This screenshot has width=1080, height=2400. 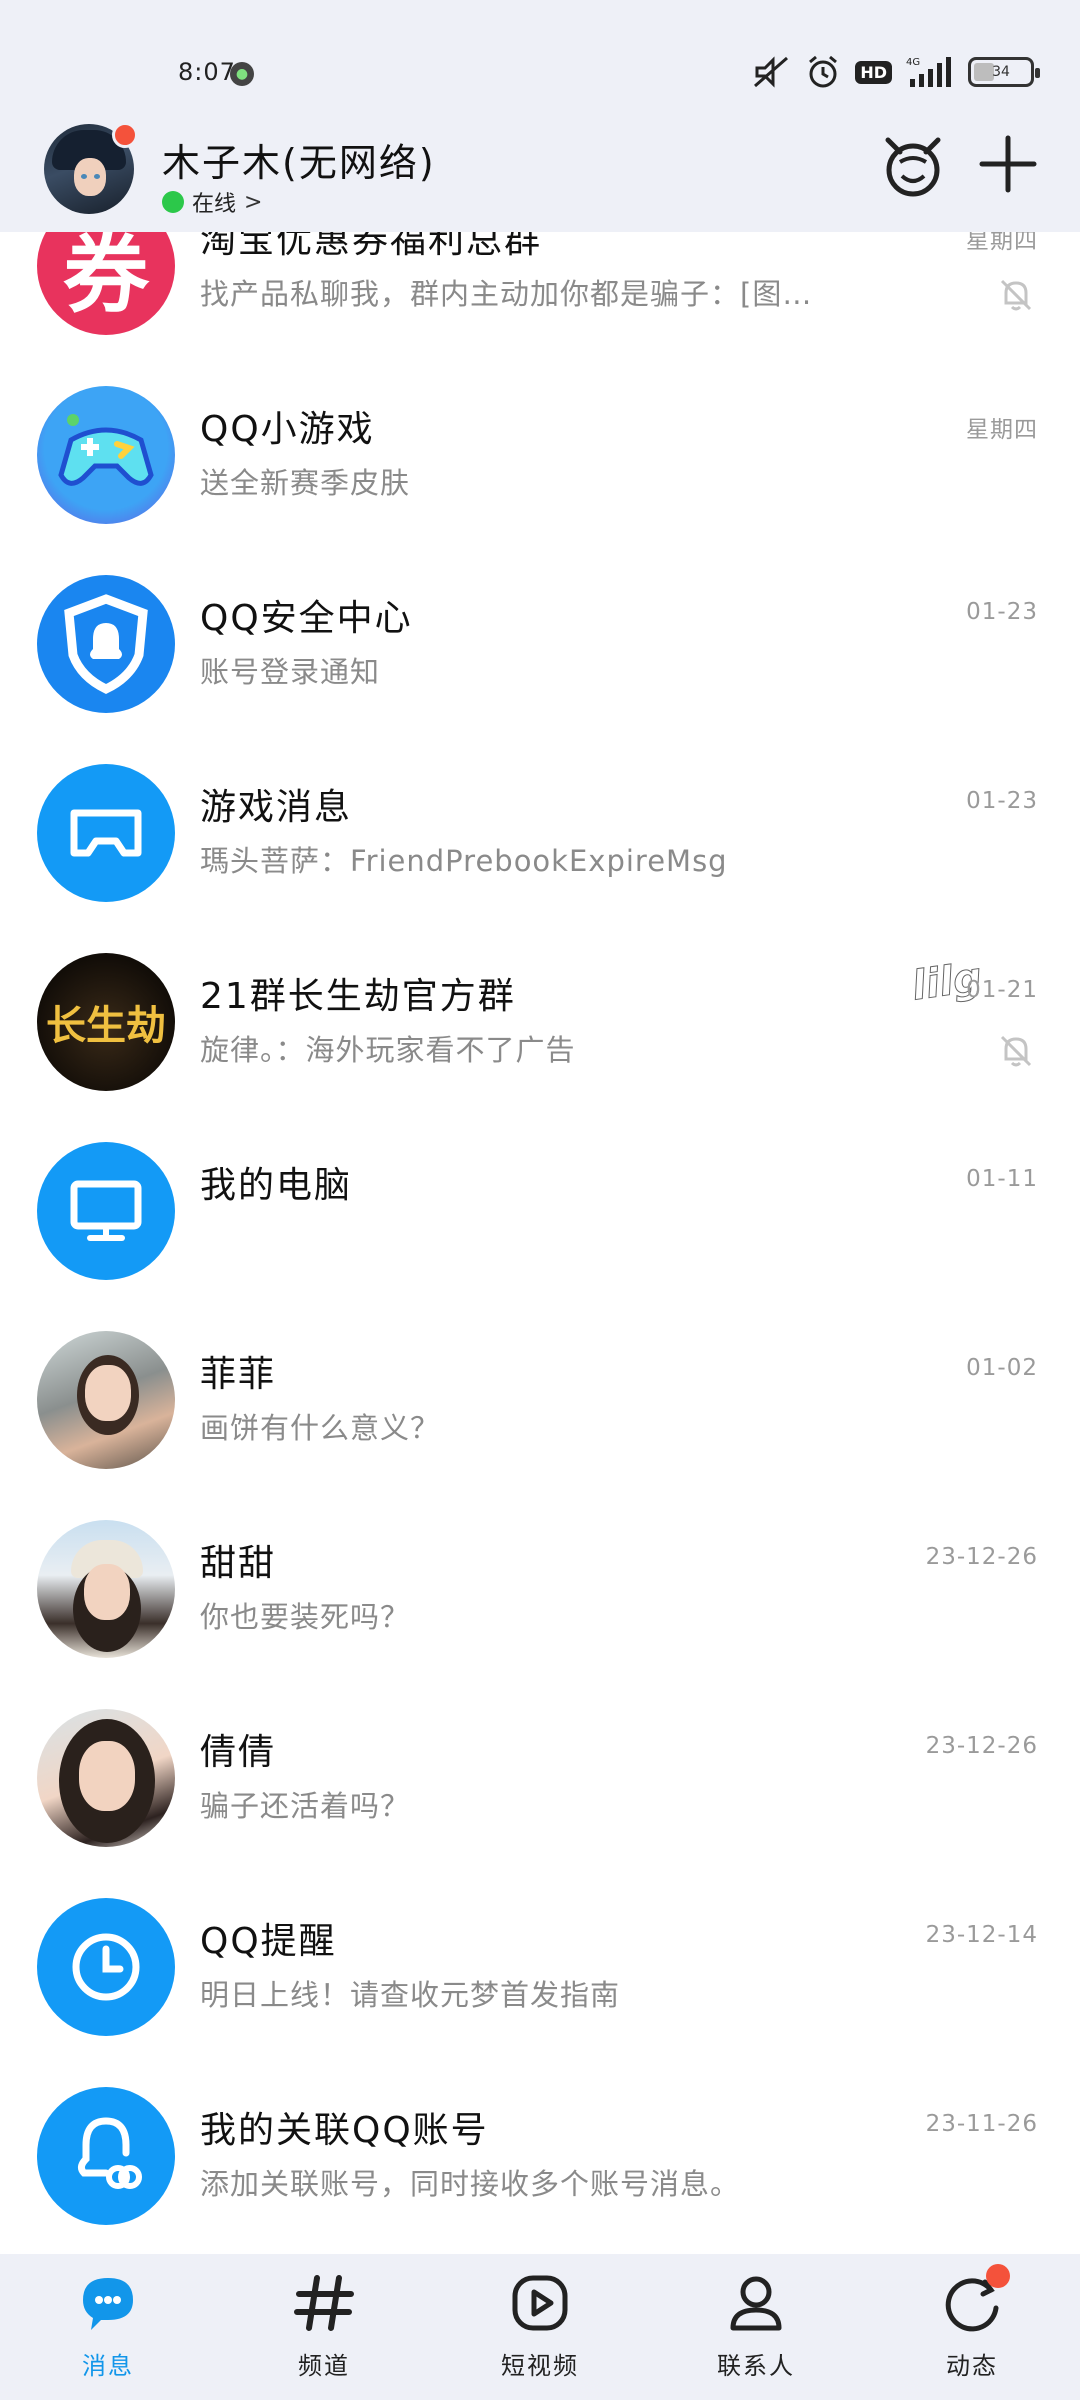 What do you see at coordinates (305, 1806) in the screenshot?
I see `chat-preview: 骗子还活着吗？` at bounding box center [305, 1806].